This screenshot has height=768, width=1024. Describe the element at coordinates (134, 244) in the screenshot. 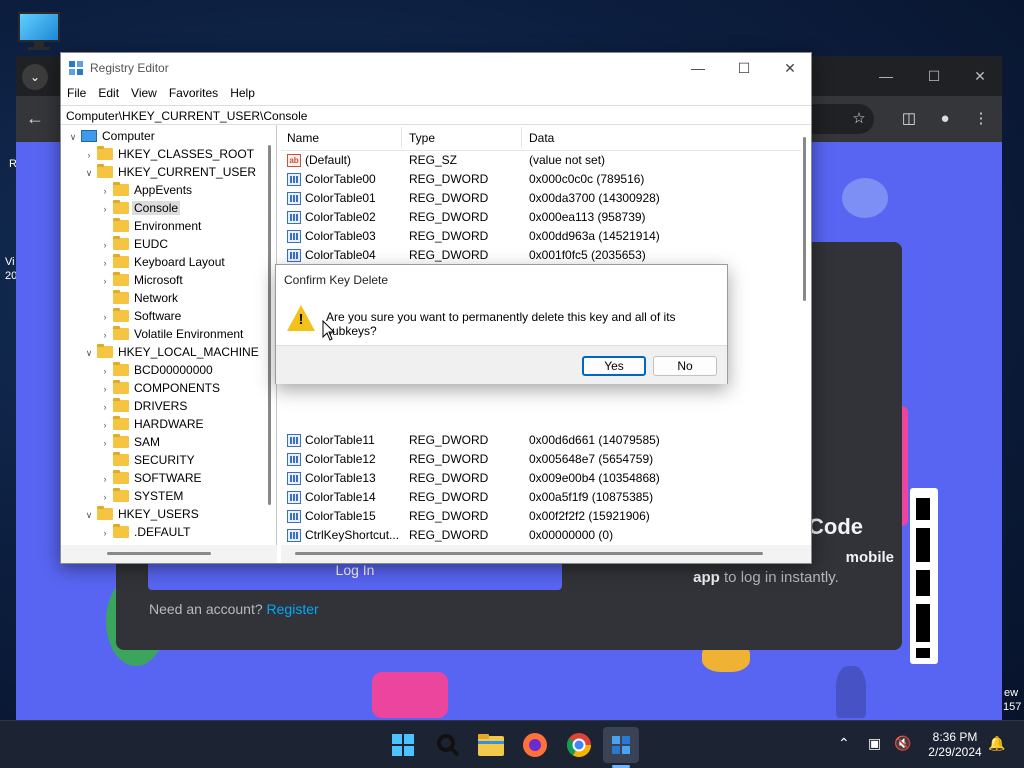

I see `tree-item: › EUDC` at that location.